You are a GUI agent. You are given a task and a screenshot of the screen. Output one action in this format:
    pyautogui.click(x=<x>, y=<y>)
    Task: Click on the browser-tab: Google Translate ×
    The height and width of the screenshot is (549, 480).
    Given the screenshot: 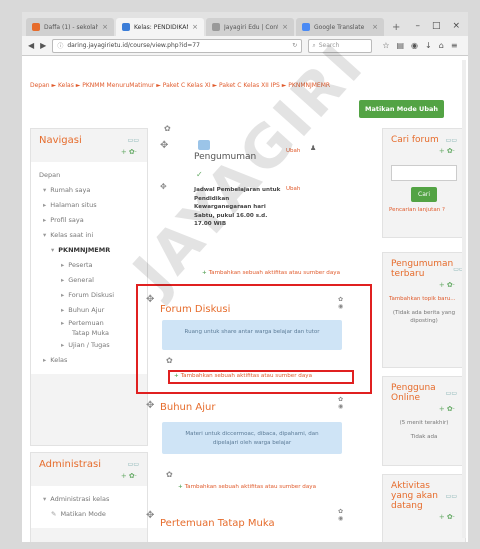 What is the action you would take?
    pyautogui.click(x=340, y=27)
    